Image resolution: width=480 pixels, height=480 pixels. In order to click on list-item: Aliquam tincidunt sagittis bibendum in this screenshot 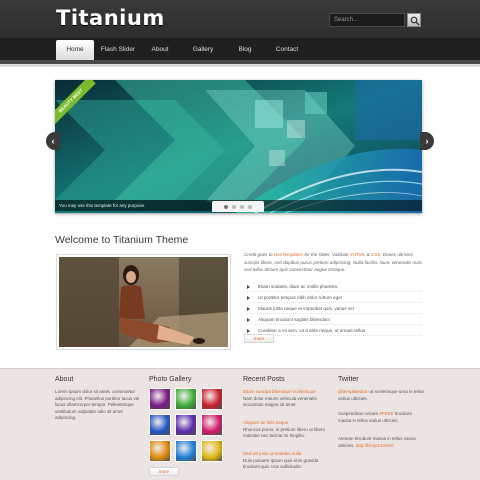, I will do `click(334, 319)`.